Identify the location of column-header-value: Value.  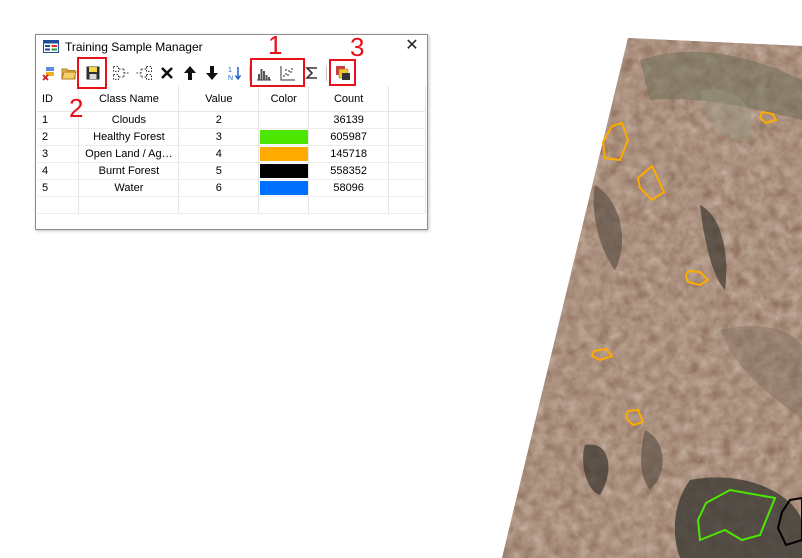
(219, 99).